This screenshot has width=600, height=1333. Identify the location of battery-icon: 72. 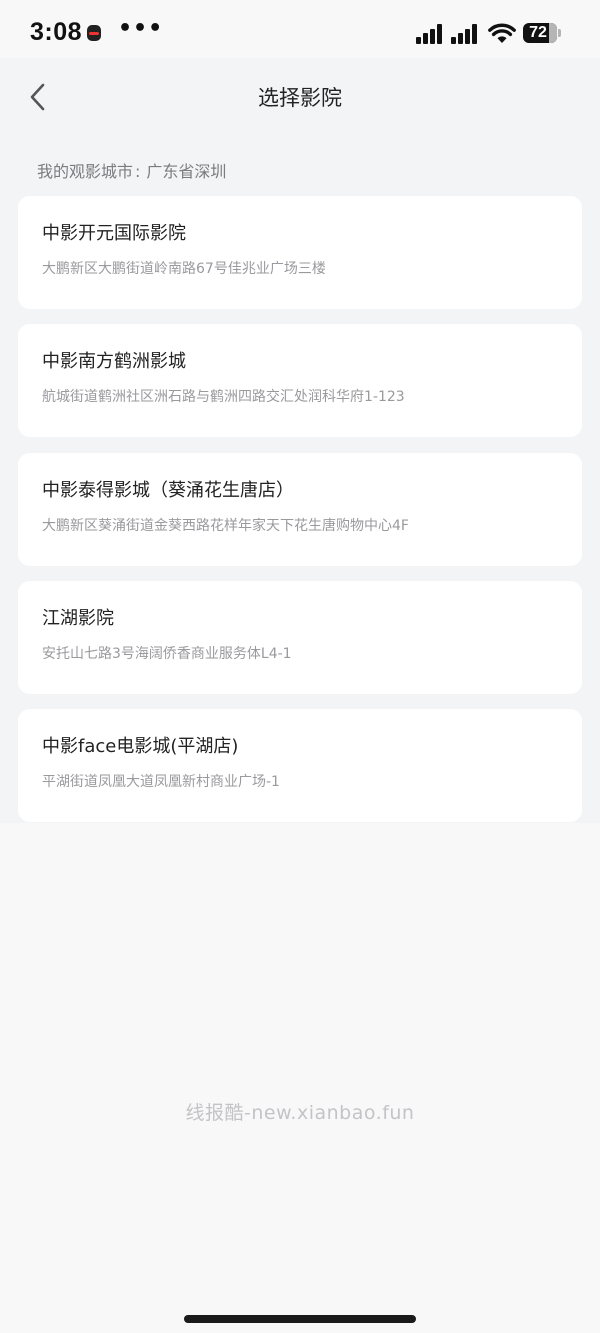
(540, 33).